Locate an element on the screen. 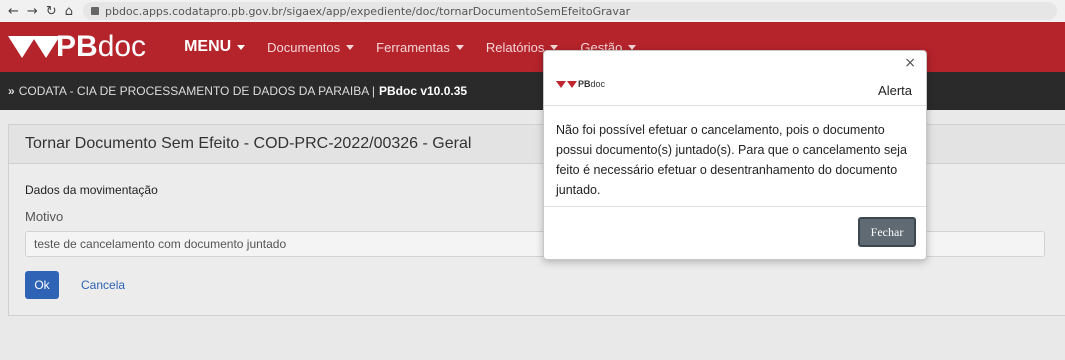  nav-ferramentas: Ferramentas is located at coordinates (420, 47).